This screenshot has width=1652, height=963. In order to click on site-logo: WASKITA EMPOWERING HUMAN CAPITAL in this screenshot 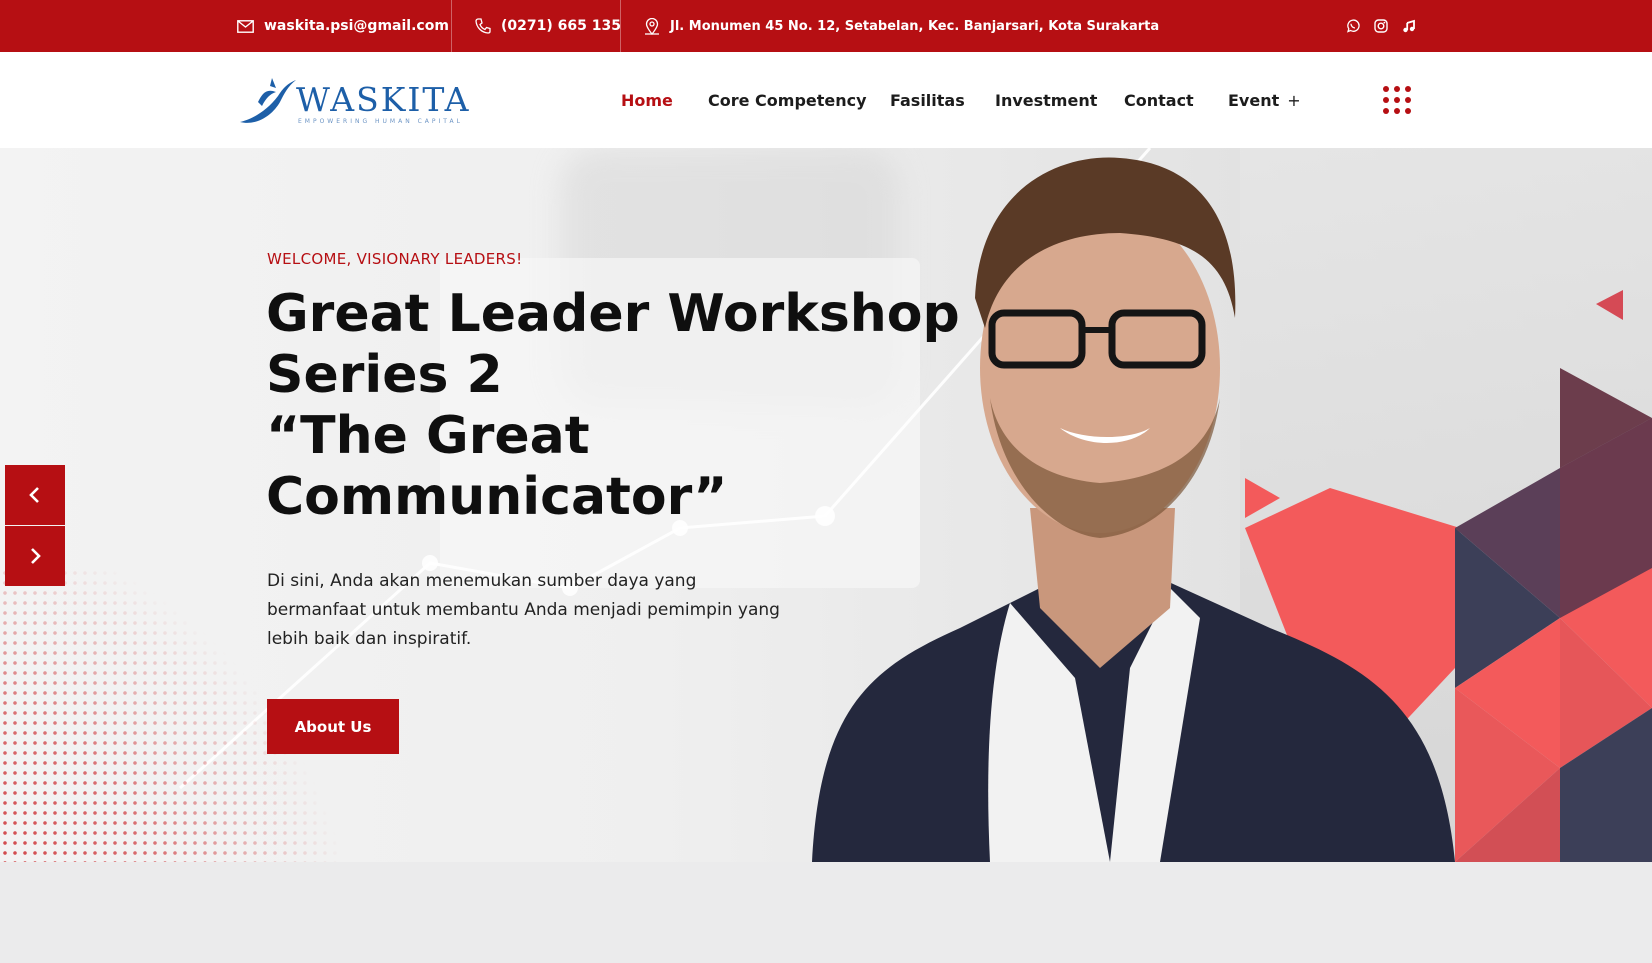, I will do `click(352, 100)`.